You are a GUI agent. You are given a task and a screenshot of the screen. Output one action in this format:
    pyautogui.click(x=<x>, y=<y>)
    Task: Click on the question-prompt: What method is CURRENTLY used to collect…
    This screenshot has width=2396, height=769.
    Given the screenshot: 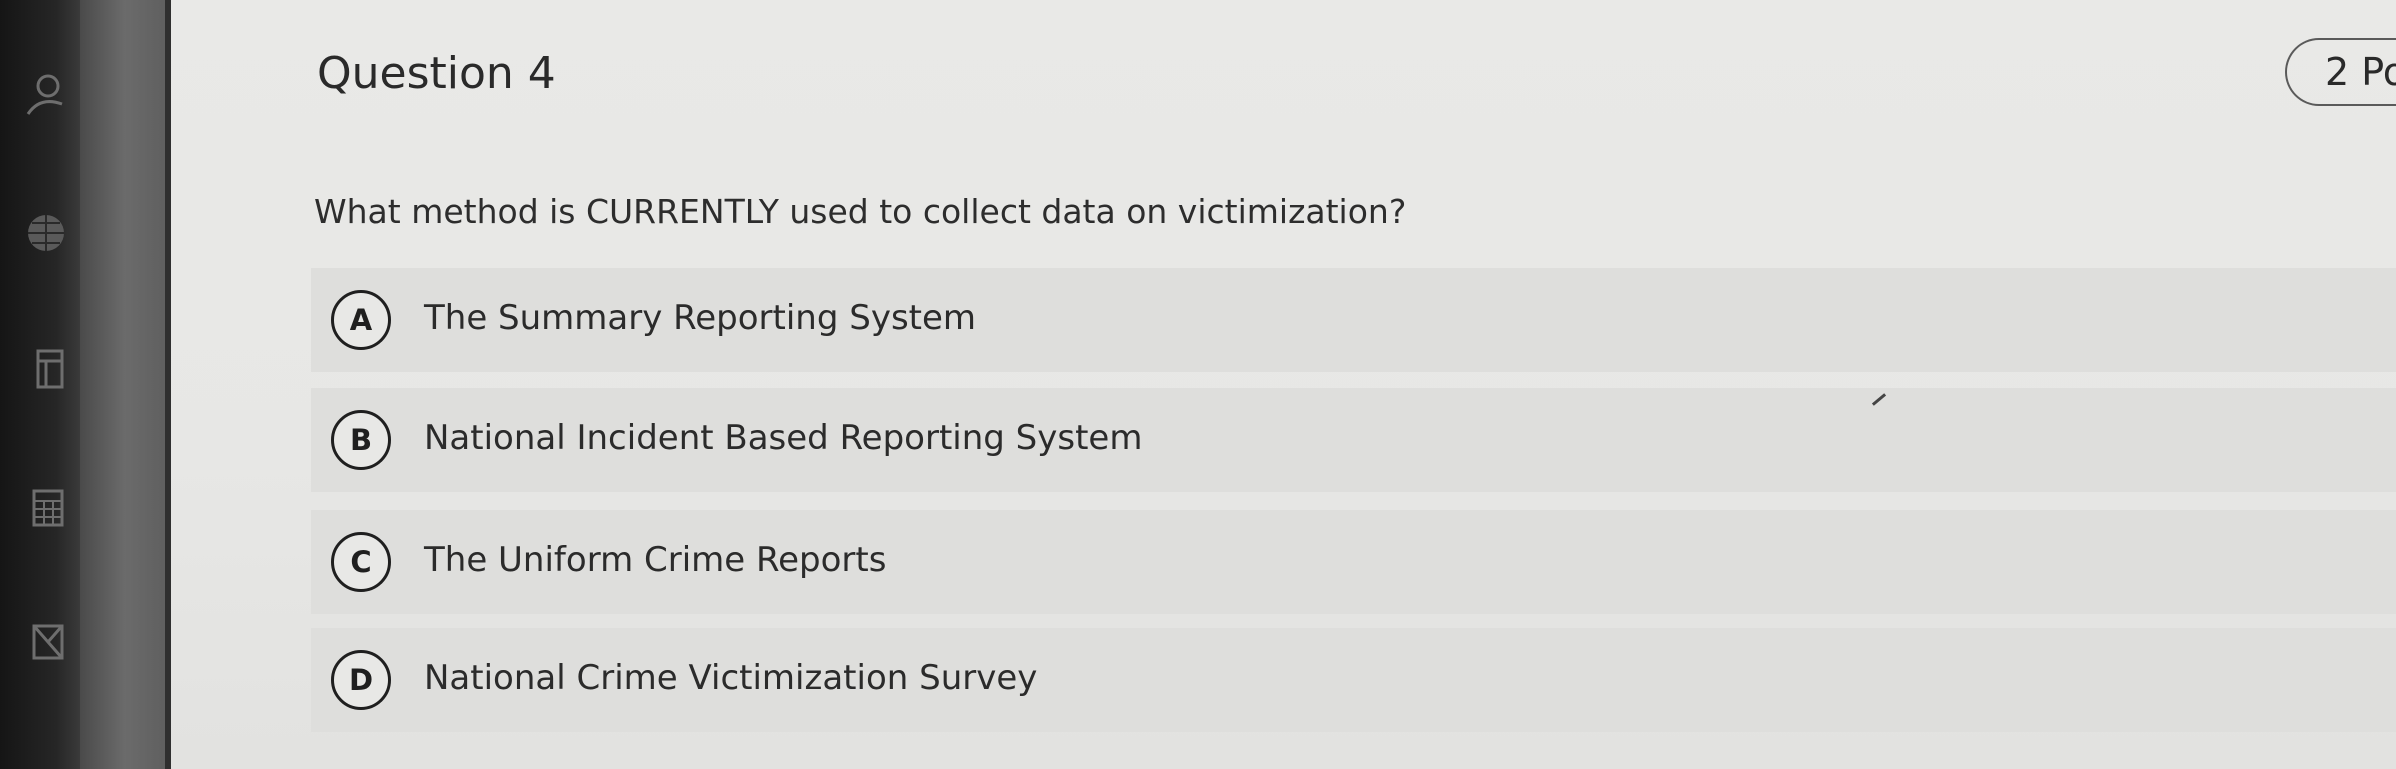 What is the action you would take?
    pyautogui.click(x=860, y=211)
    